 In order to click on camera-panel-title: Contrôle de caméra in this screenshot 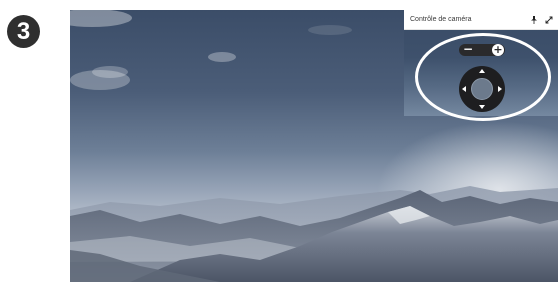, I will do `click(441, 19)`.